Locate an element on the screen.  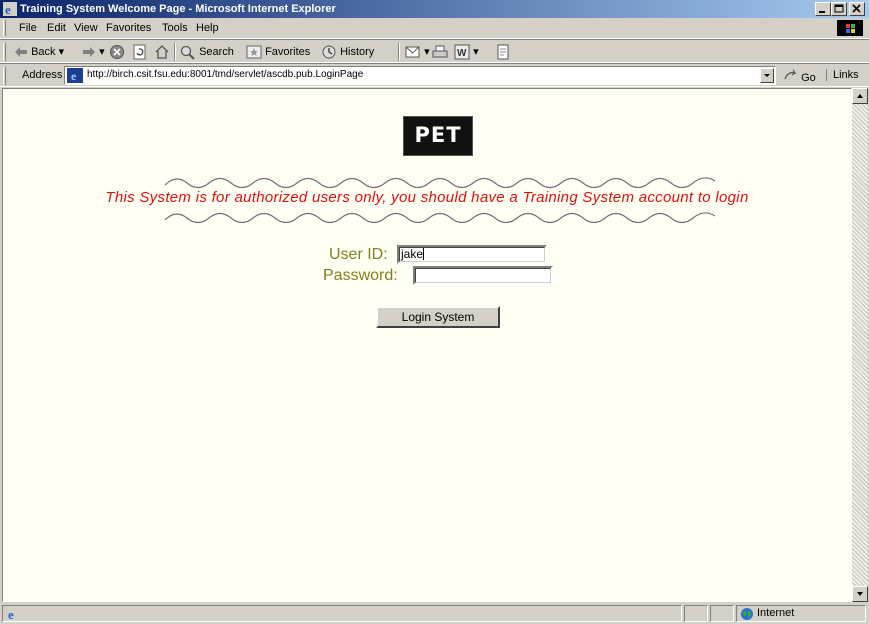
password-input is located at coordinates (483, 275).